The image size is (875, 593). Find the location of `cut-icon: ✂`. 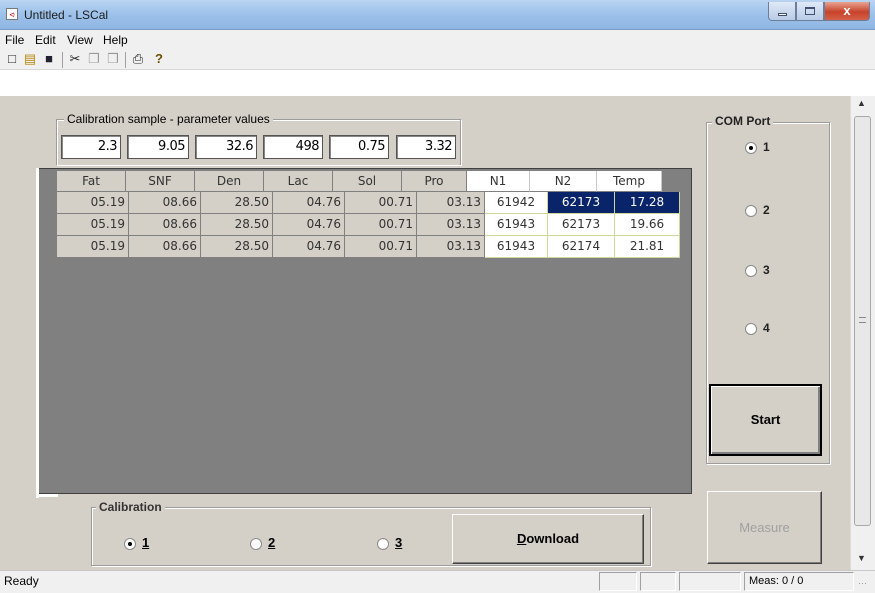

cut-icon: ✂ is located at coordinates (75, 59).